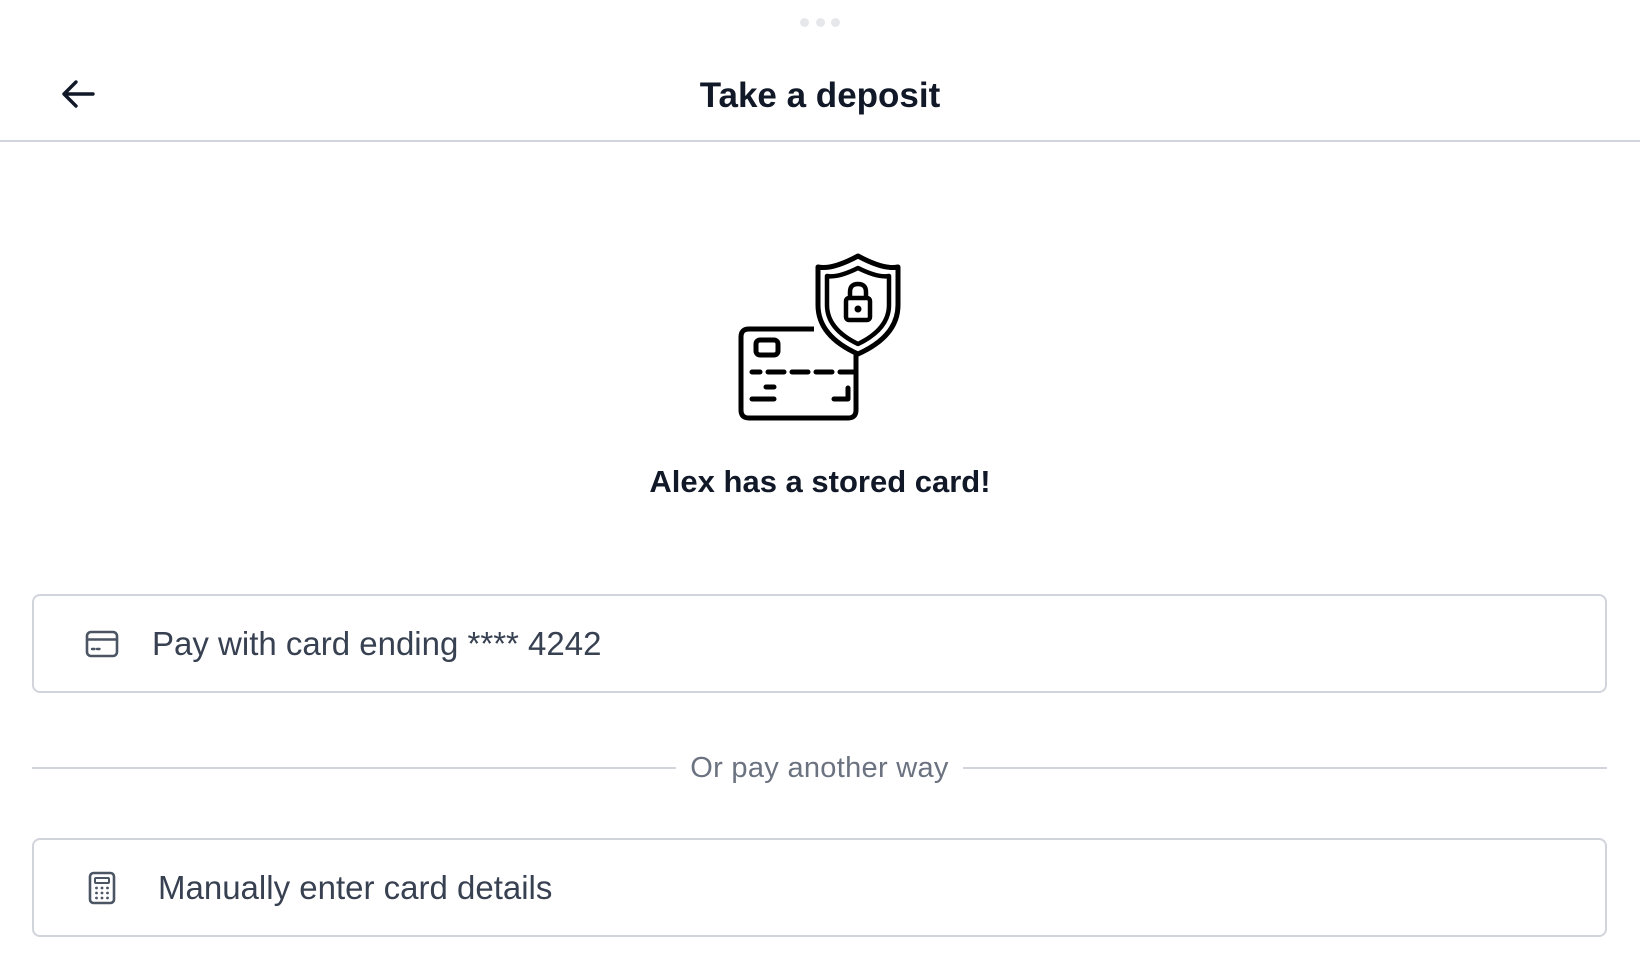 The height and width of the screenshot is (980, 1640). I want to click on page-title: Take a deposit, so click(820, 95).